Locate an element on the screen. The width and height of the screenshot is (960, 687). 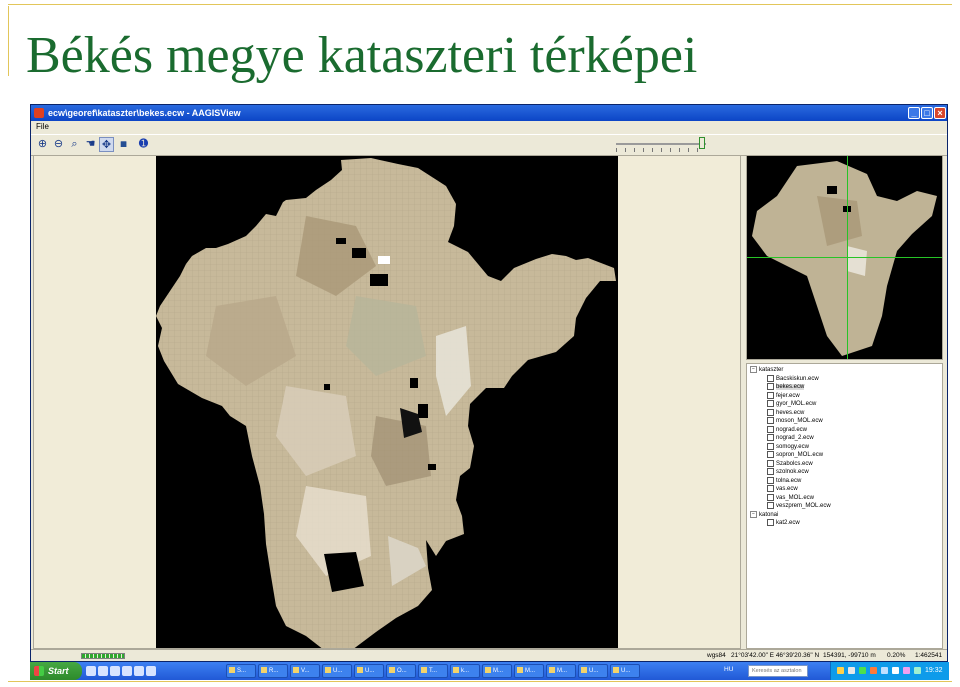
crosshair-horizontal is located at coordinates (844, 257).